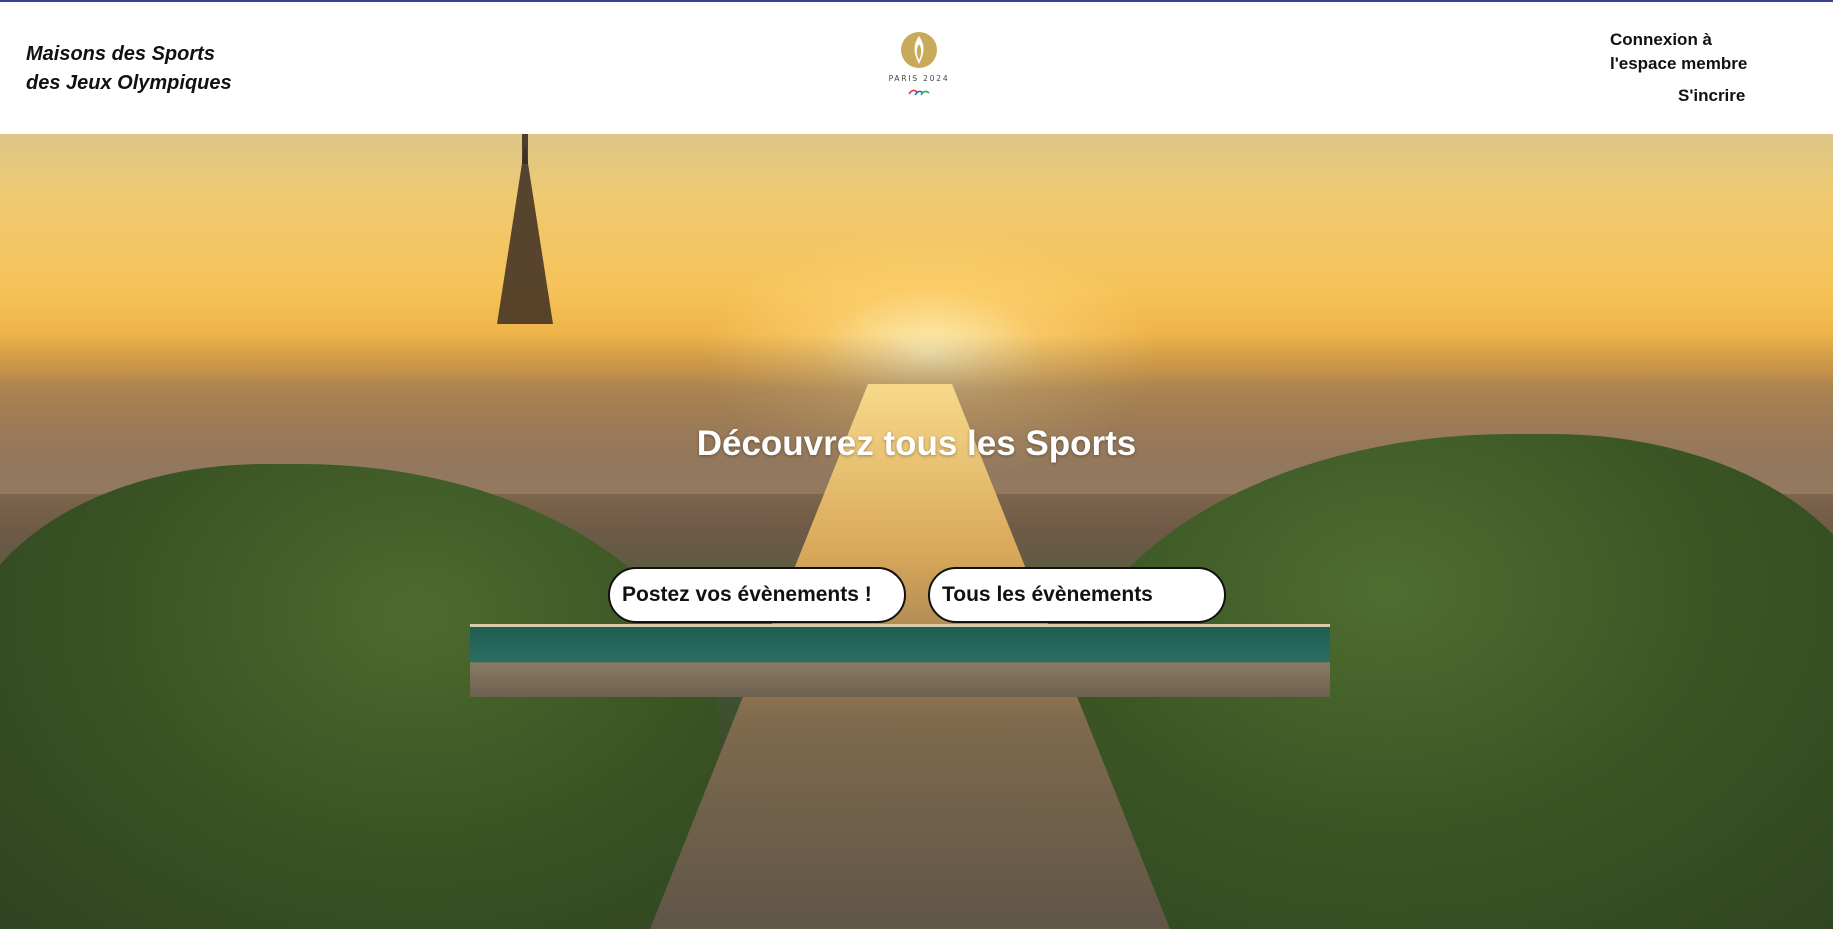  I want to click on post-events-button: Postez vos évènements !, so click(757, 595).